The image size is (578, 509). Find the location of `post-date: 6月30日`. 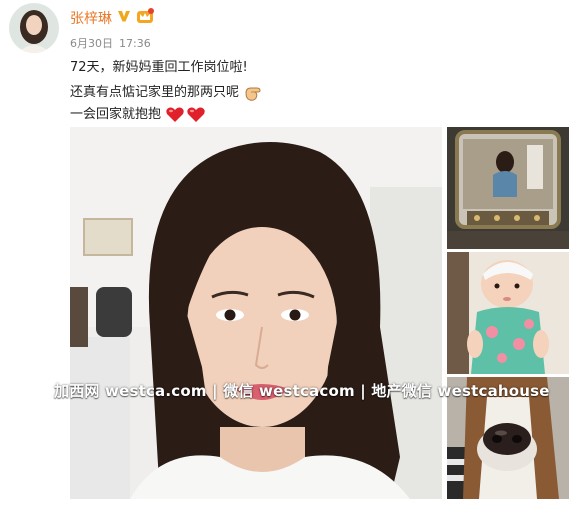

post-date: 6月30日 is located at coordinates (91, 43).